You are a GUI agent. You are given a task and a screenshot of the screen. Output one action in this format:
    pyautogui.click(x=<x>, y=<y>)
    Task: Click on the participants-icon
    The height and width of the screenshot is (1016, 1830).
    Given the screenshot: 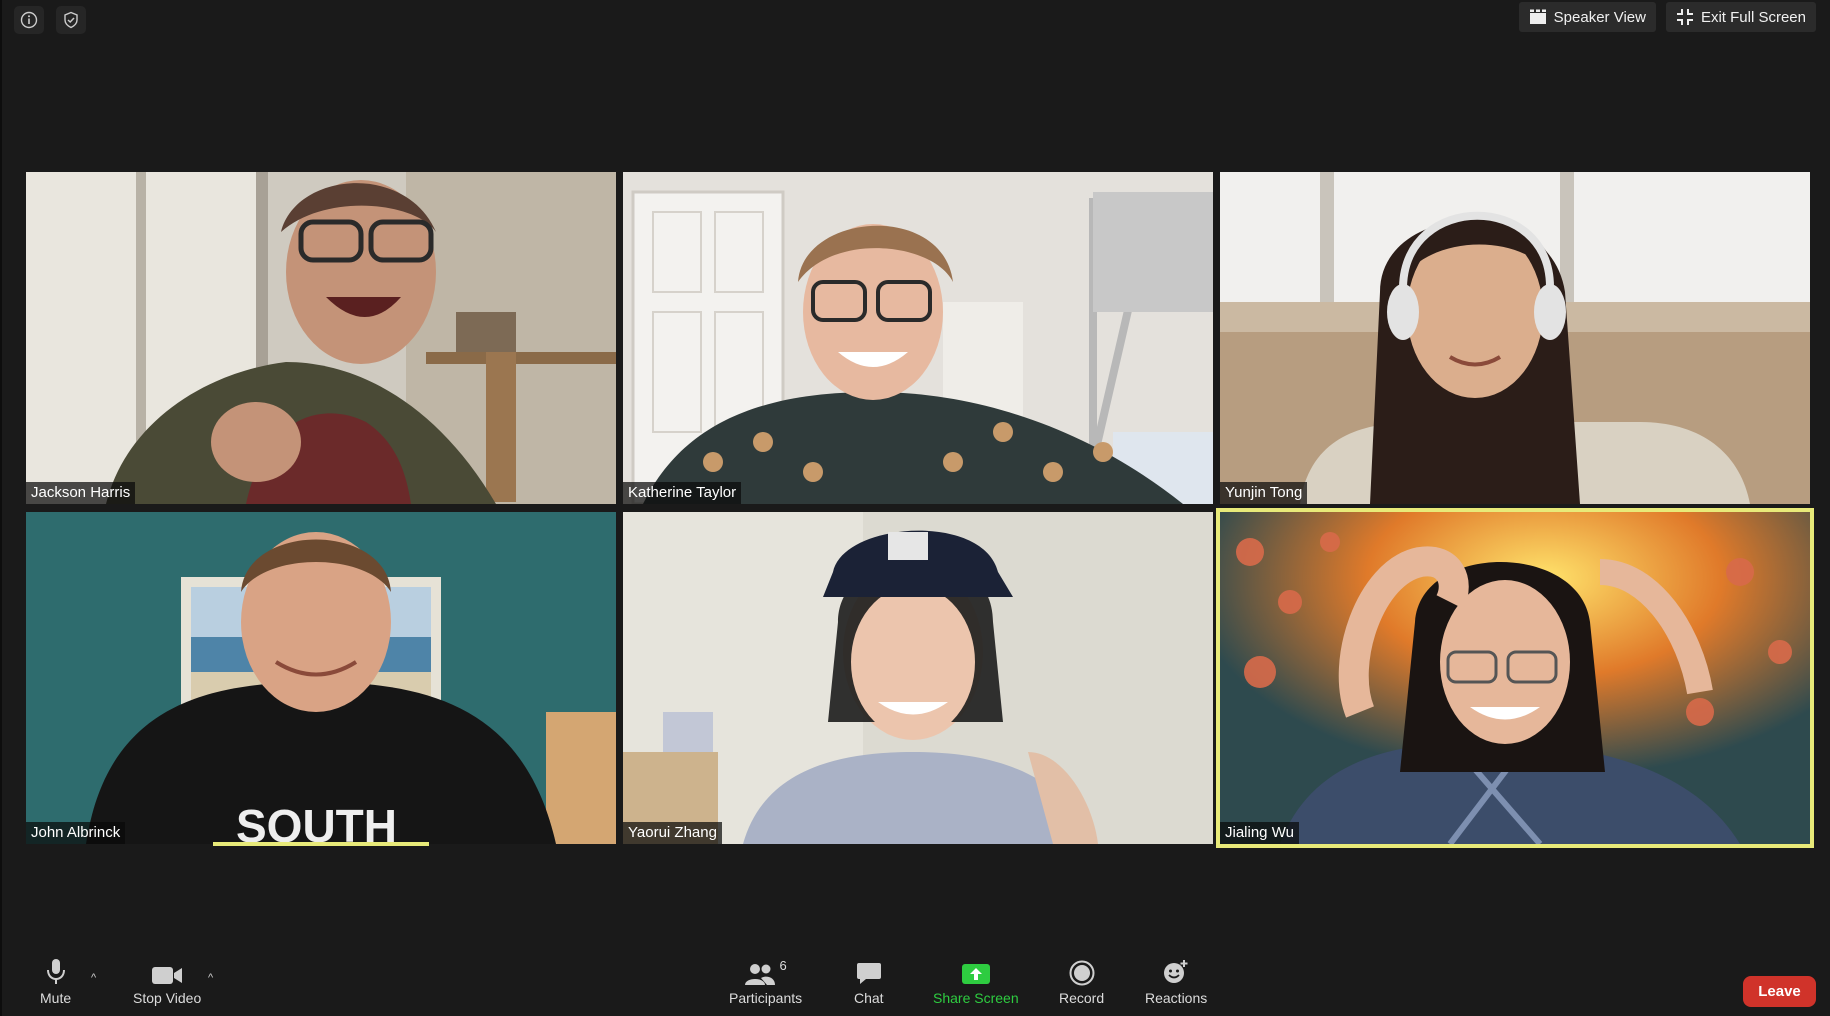 What is the action you would take?
    pyautogui.click(x=760, y=974)
    